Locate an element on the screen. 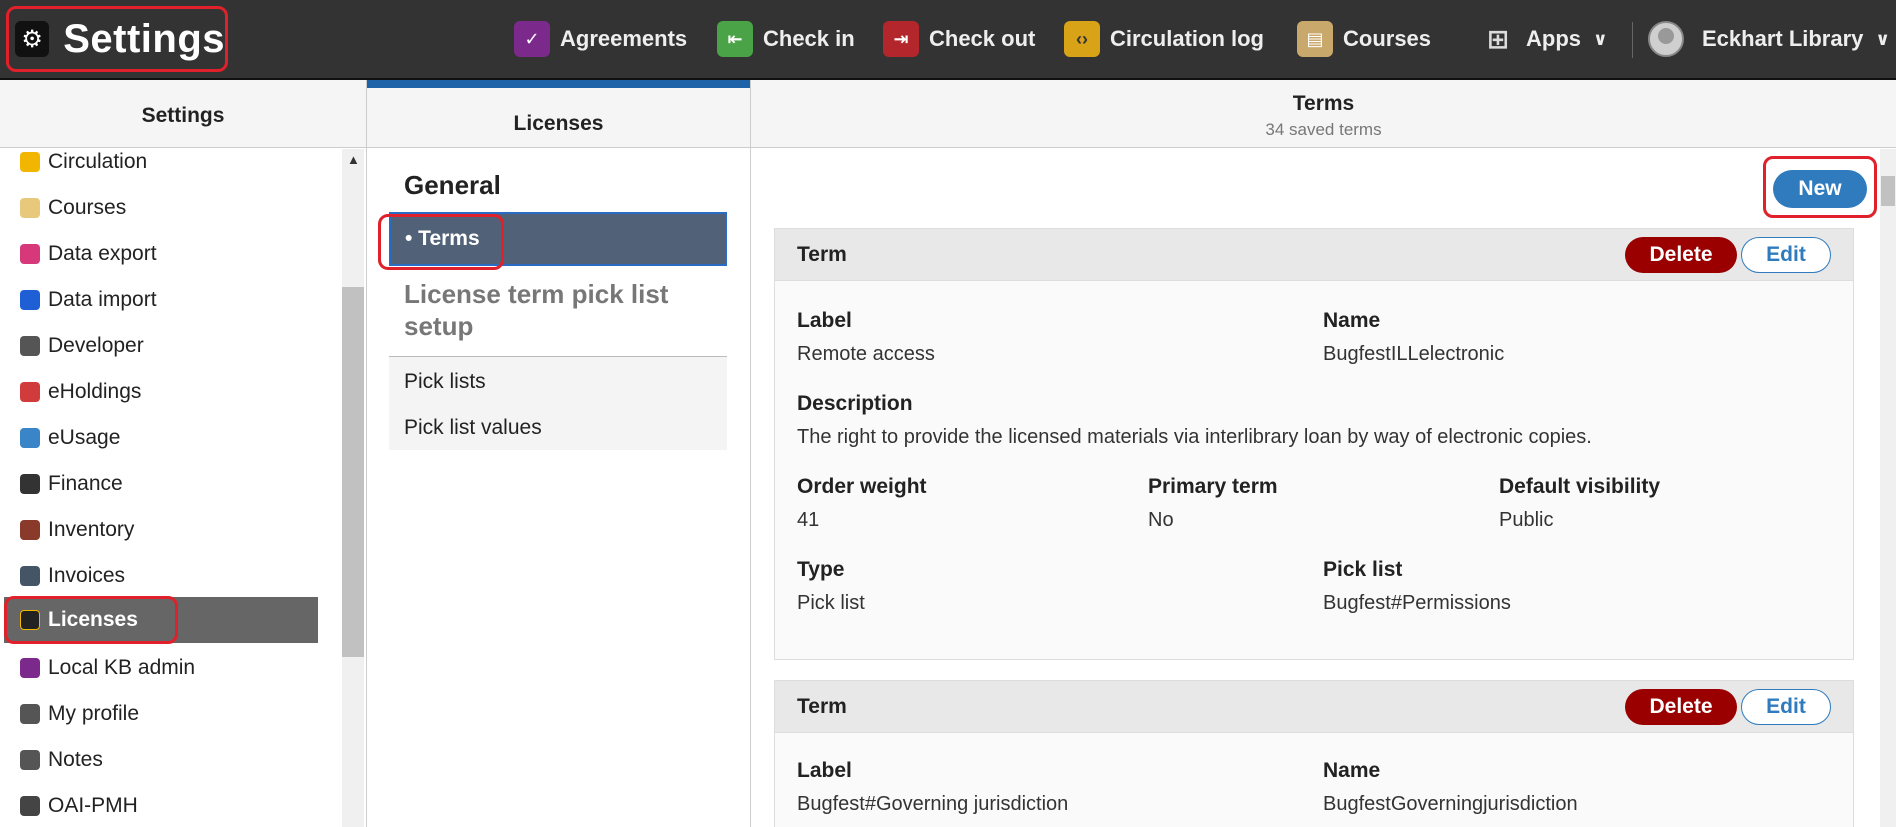  circulation-icon is located at coordinates (30, 162).